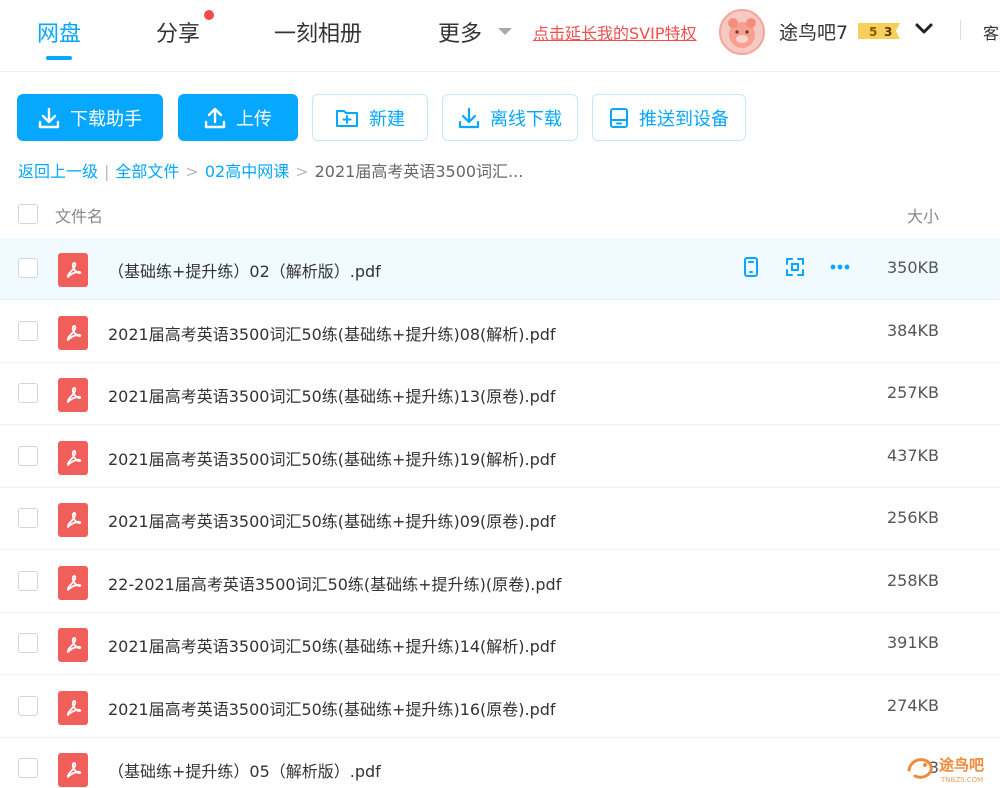 The image size is (1000, 788). What do you see at coordinates (526, 119) in the screenshot?
I see `offline-download-label: 离线下载` at bounding box center [526, 119].